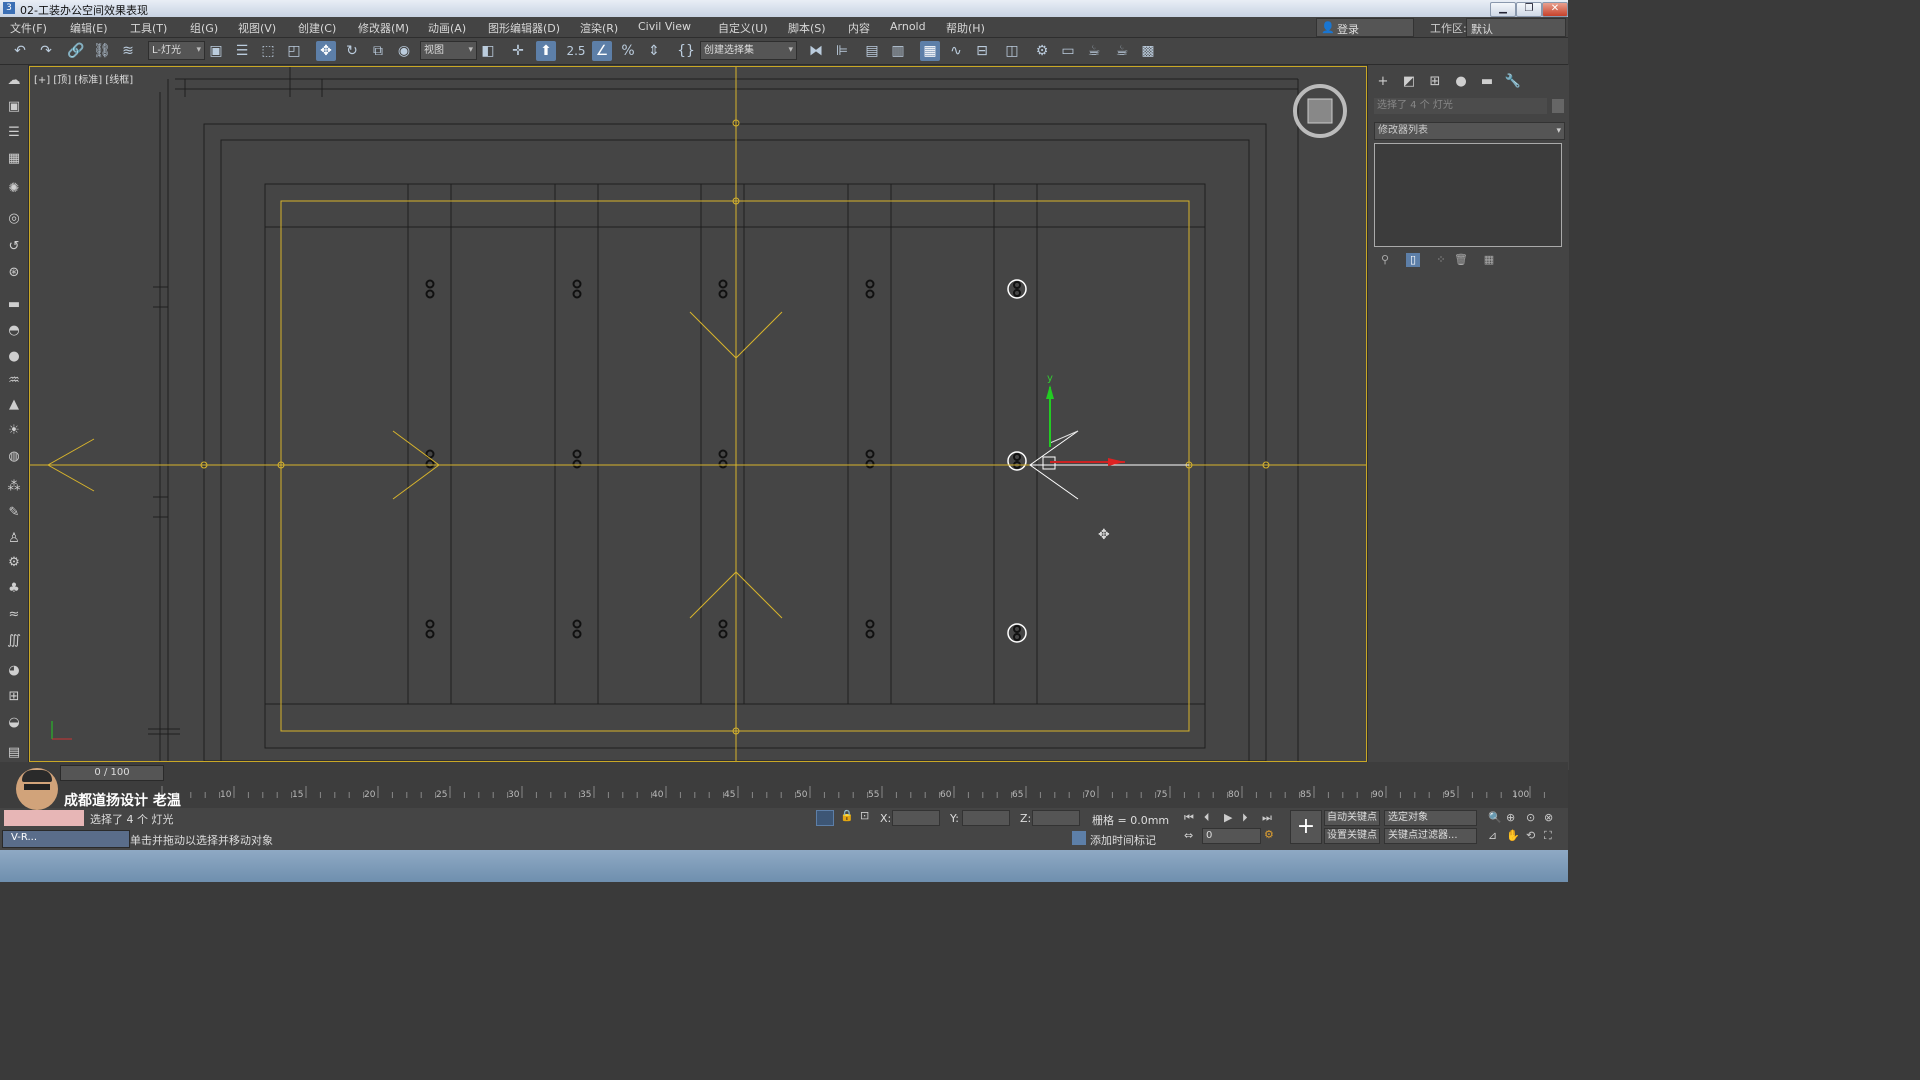 This screenshot has width=1920, height=1080. I want to click on go-to-end-icon: ⏭, so click(1267, 818).